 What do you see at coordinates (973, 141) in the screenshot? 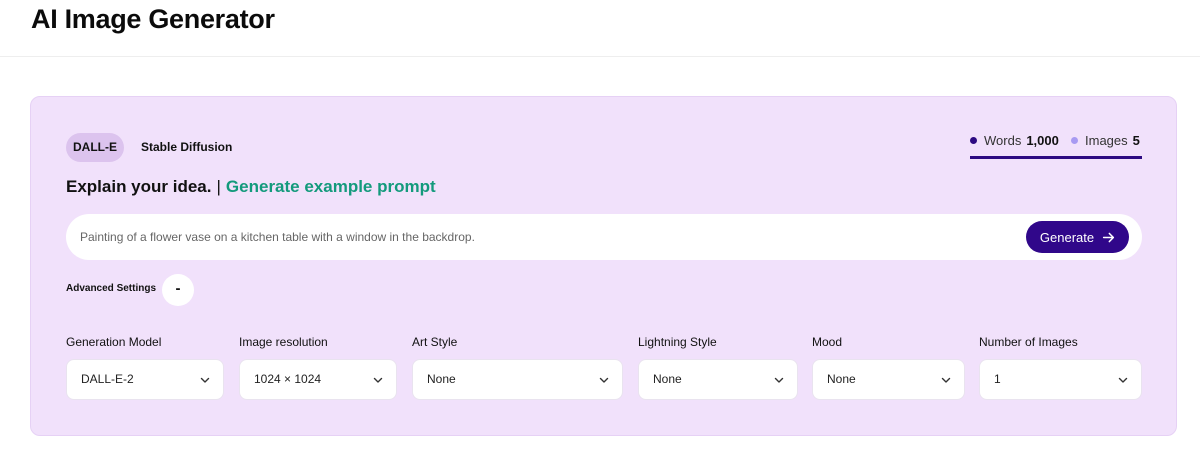
I see `words-dot-icon` at bounding box center [973, 141].